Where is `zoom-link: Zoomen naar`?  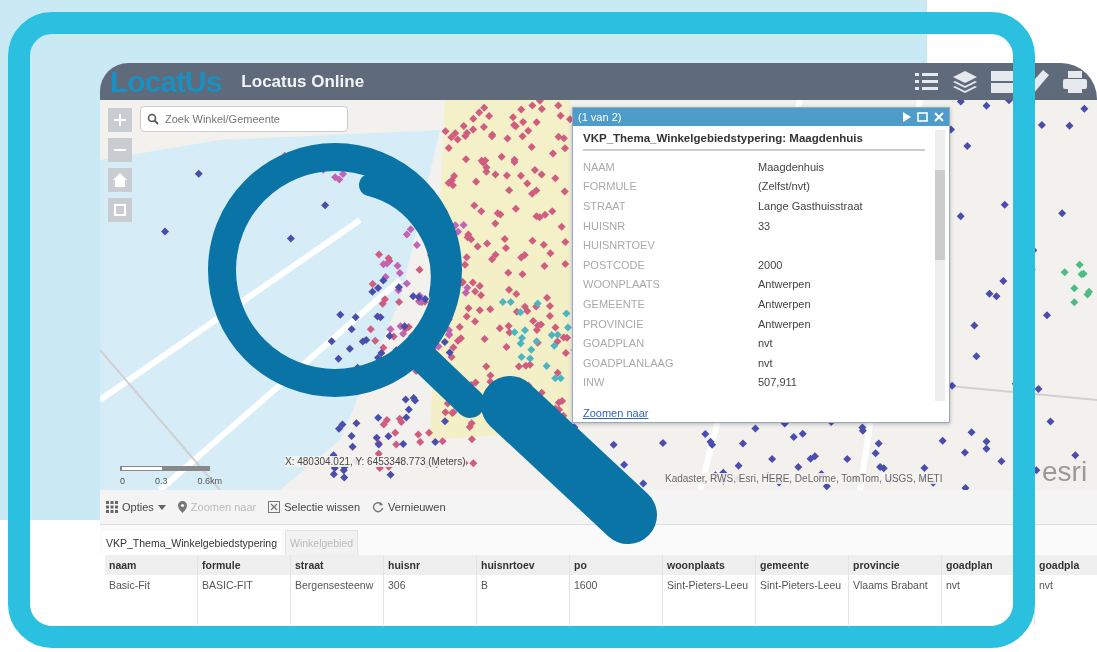
zoom-link: Zoomen naar is located at coordinates (761, 413).